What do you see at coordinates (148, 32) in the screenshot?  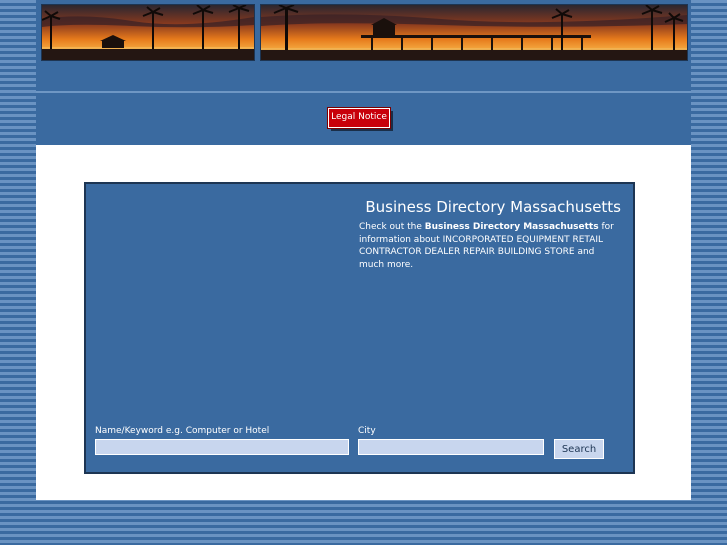 I see `sunset-palm-banner-left` at bounding box center [148, 32].